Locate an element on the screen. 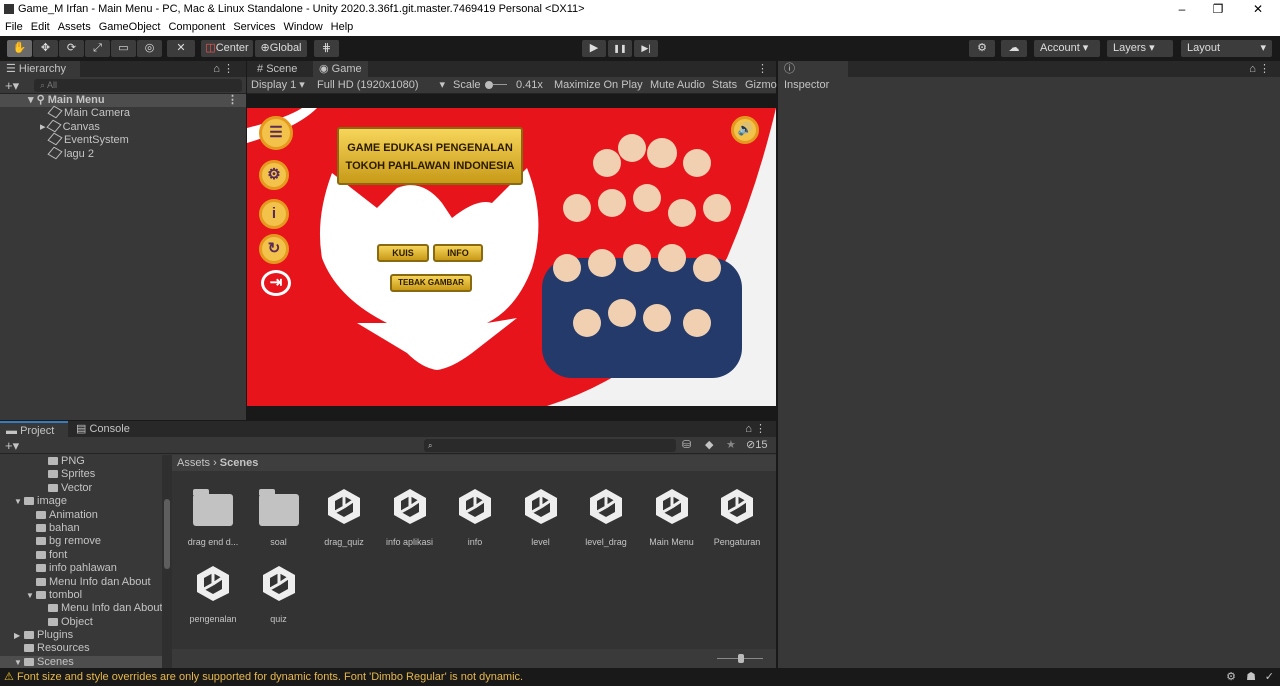  pause-button: ❚❚ is located at coordinates (620, 48).